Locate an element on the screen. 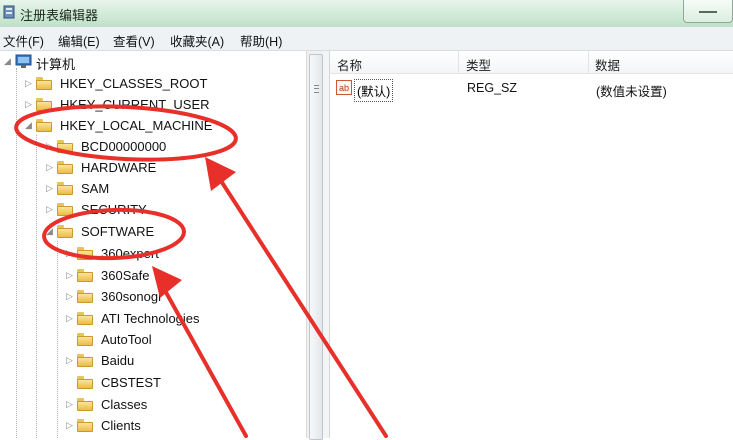 The width and height of the screenshot is (733, 440). minimize-icon is located at coordinates (708, 12).